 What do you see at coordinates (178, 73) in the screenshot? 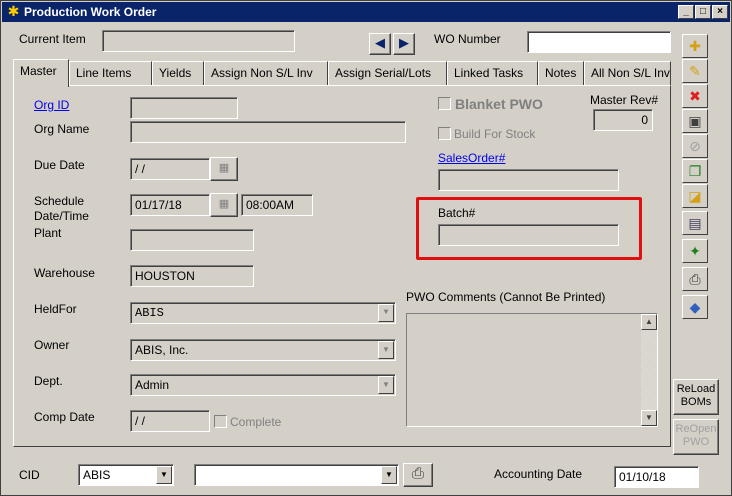
I see `tab-yields: Yields` at bounding box center [178, 73].